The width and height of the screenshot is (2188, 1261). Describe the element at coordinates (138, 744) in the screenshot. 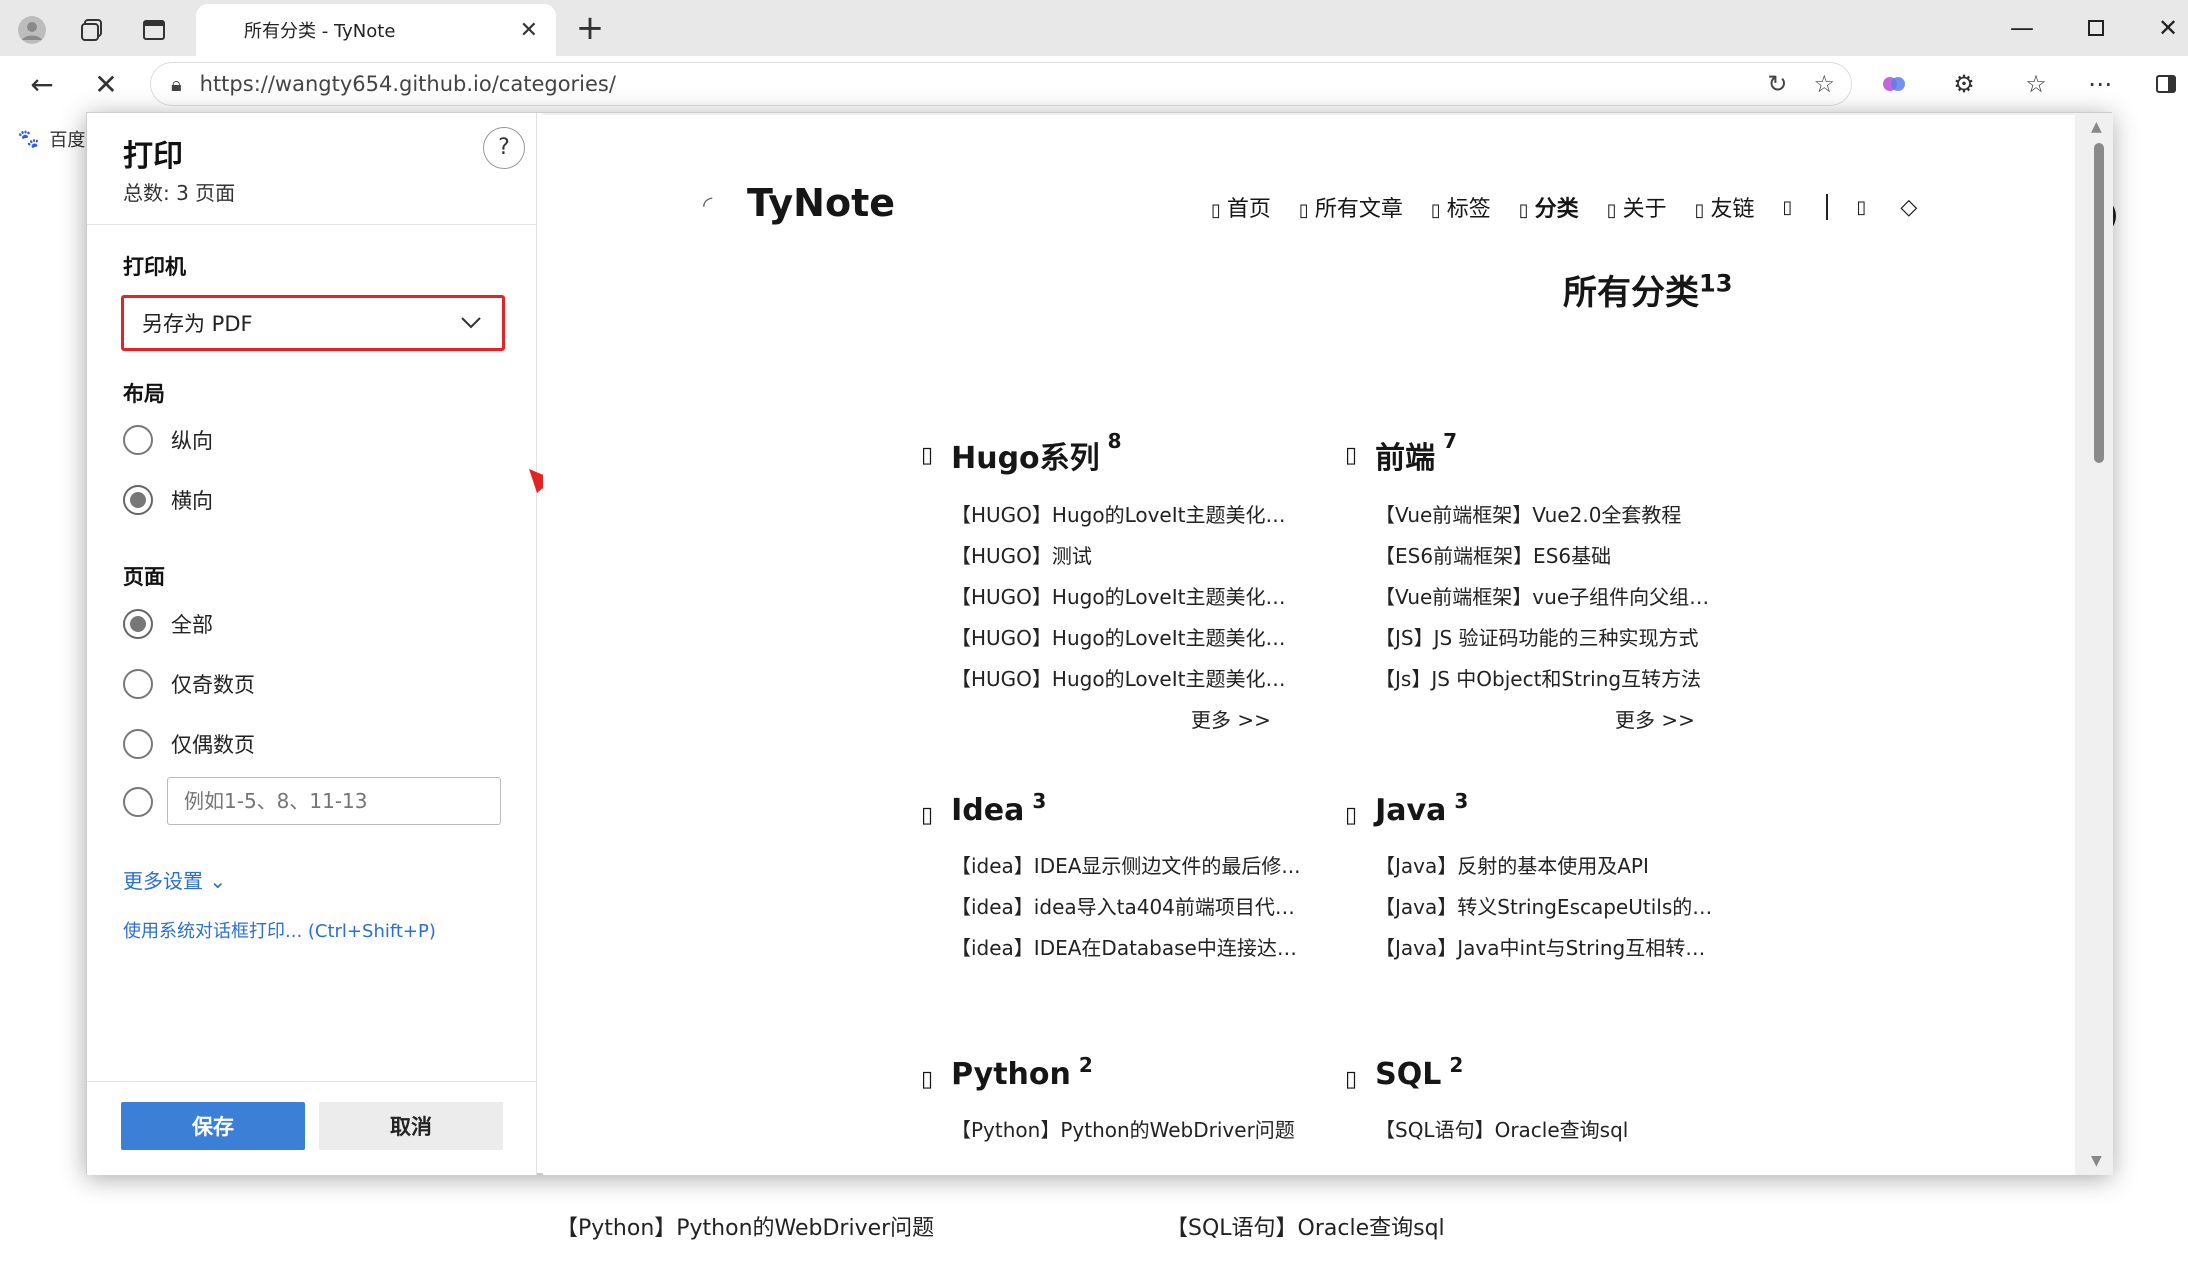

I see `radio-even-pages` at that location.